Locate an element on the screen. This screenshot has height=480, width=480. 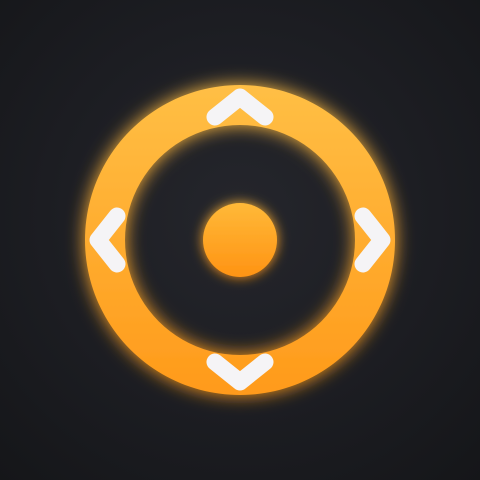
dpad-center-button is located at coordinates (240, 240).